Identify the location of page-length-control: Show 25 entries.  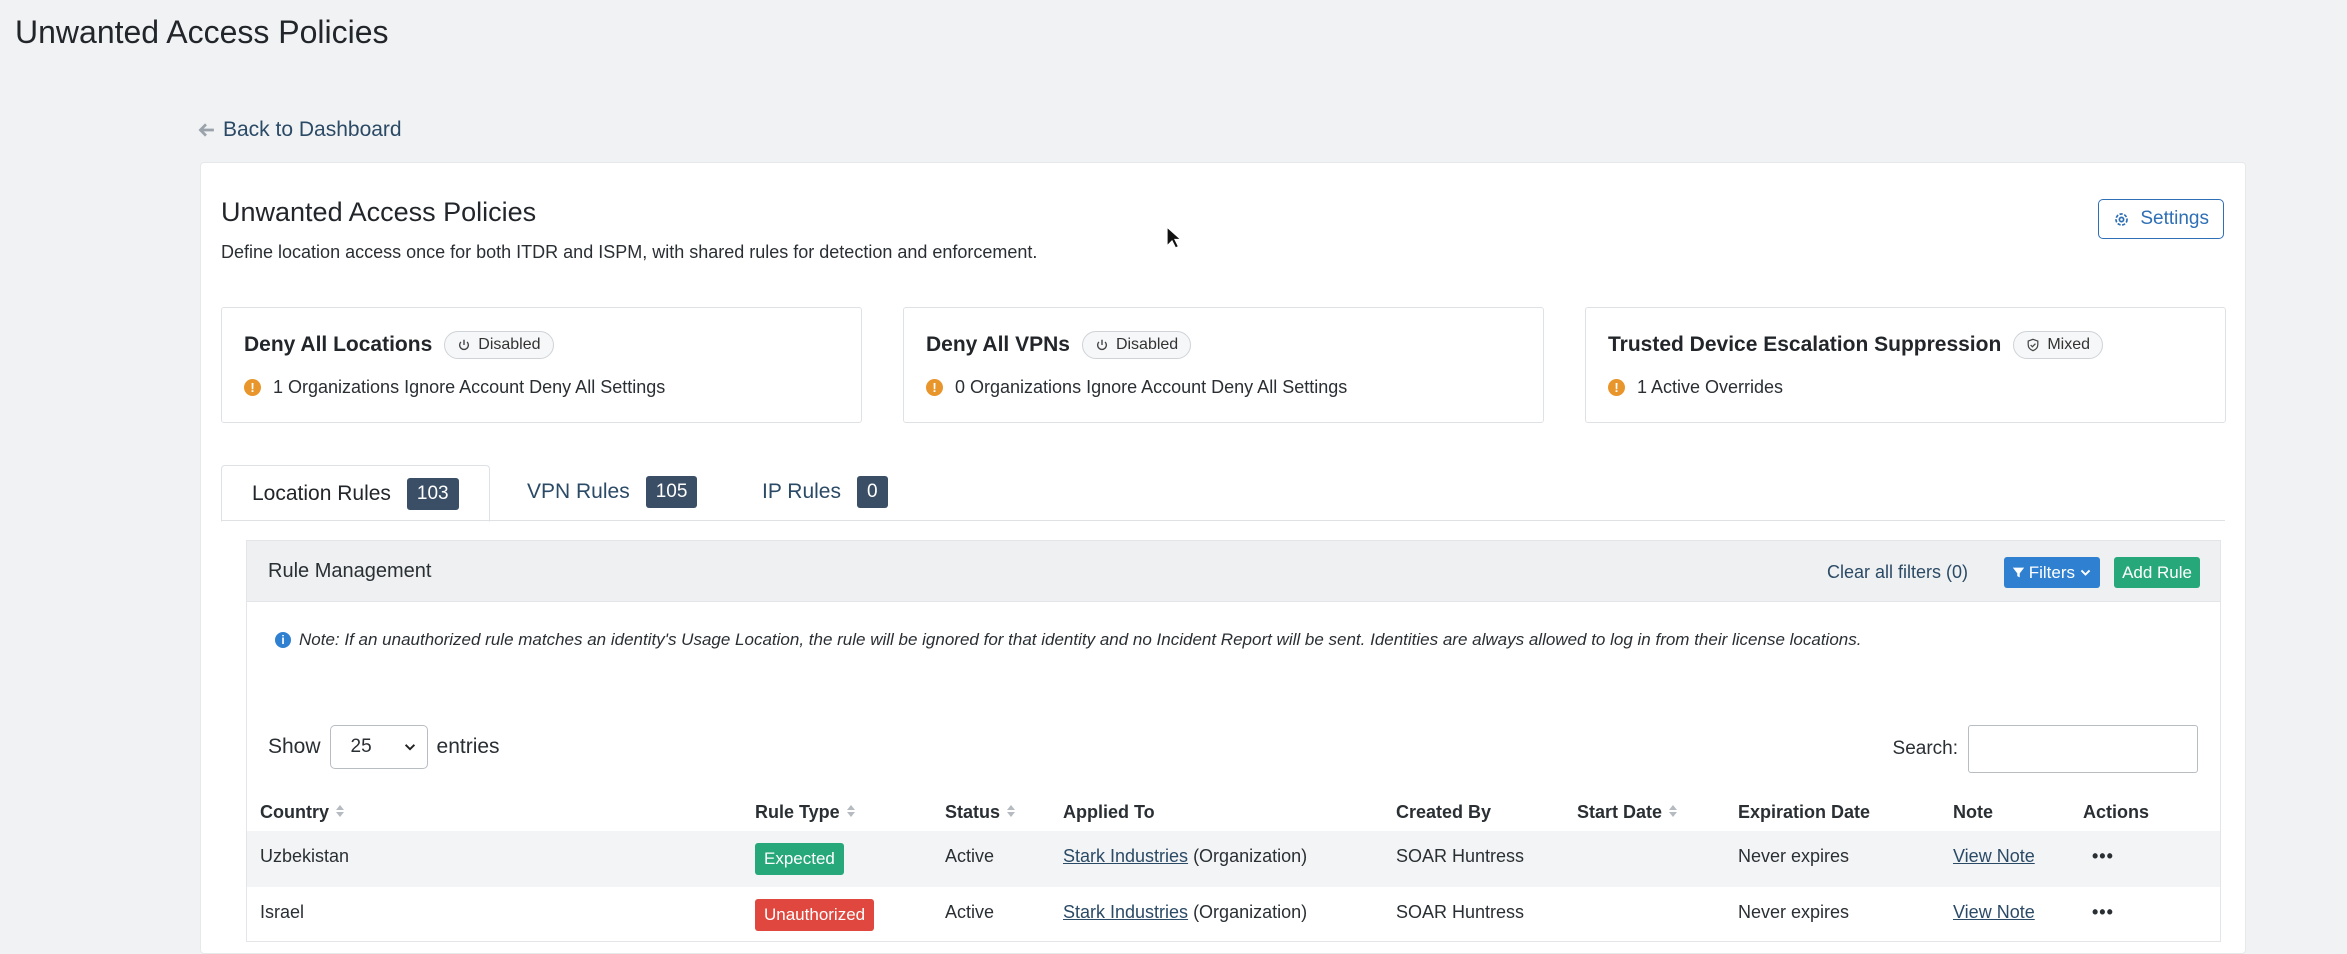
(384, 747).